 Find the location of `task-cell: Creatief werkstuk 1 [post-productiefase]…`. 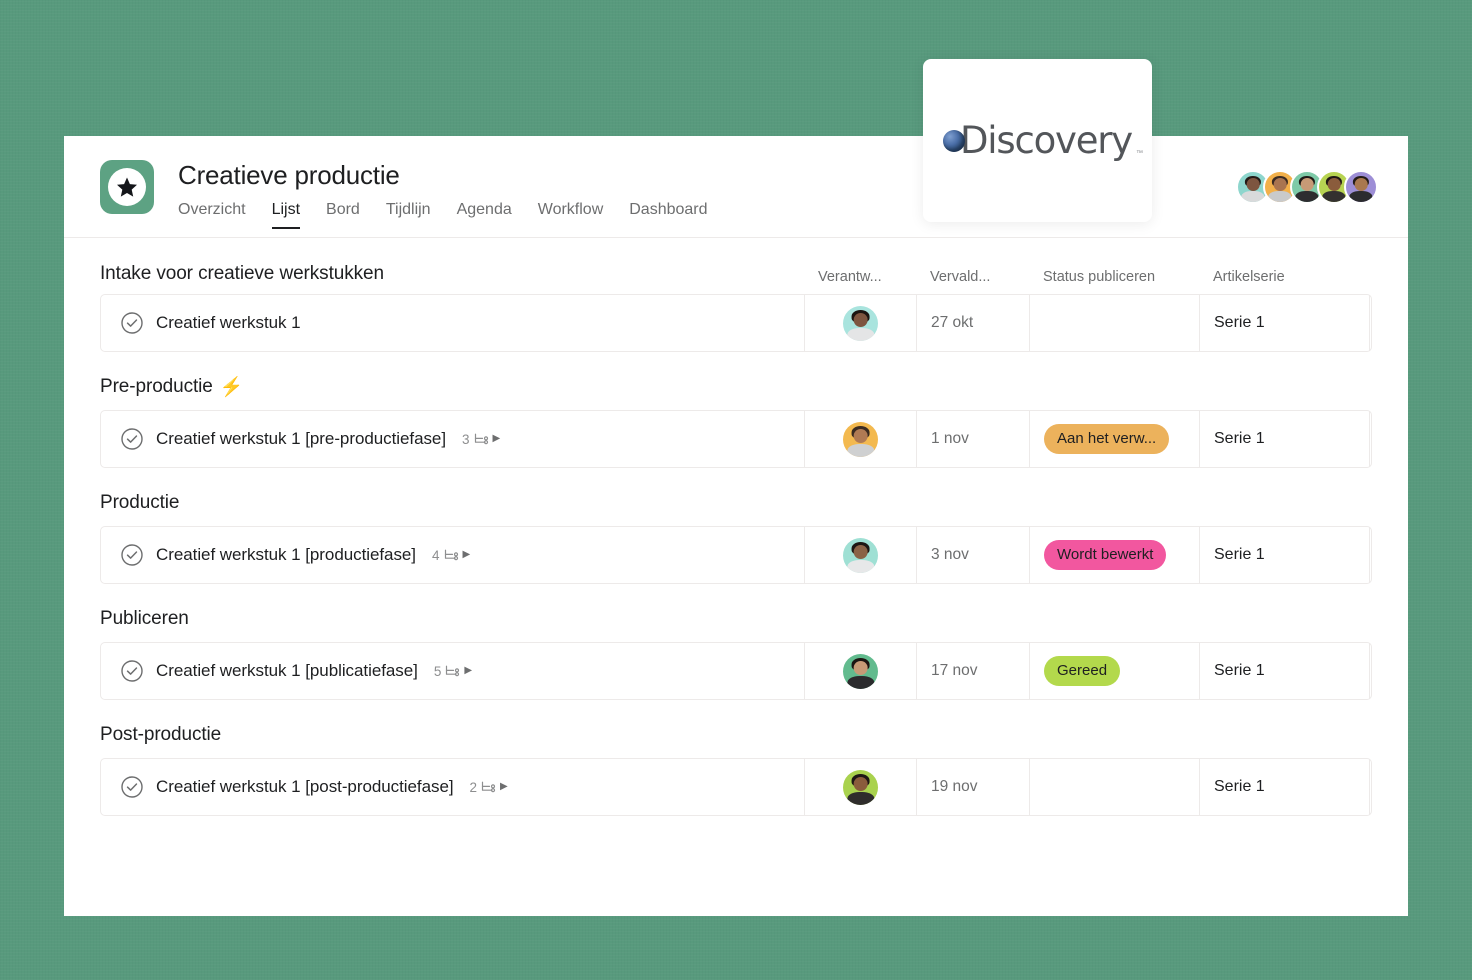

task-cell: Creatief werkstuk 1 [post-productiefase]… is located at coordinates (453, 787).